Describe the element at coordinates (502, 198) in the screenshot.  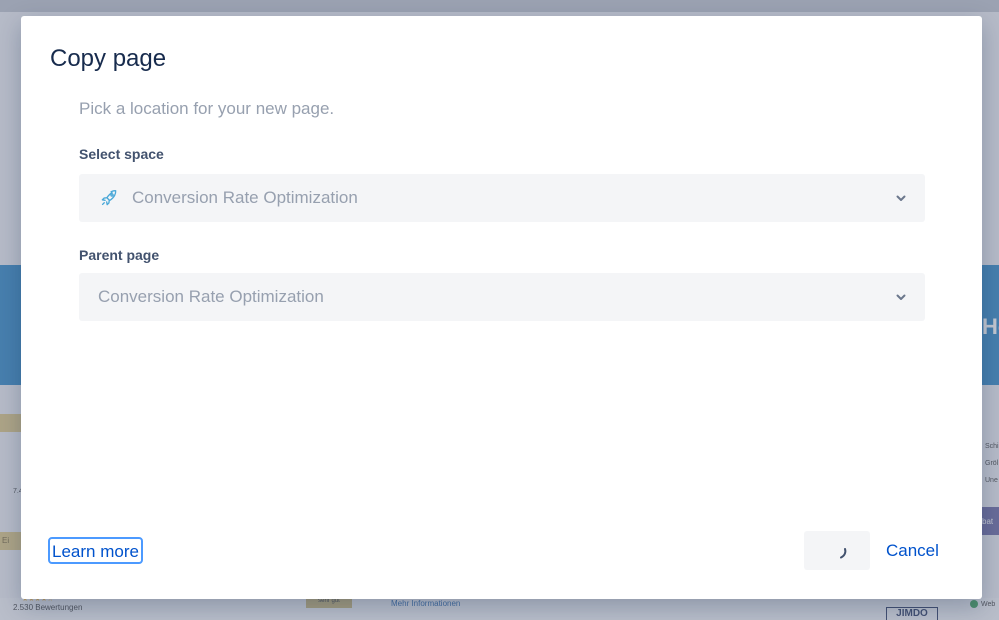
I see `select-space-dropdown: Conversion Rate Optimization` at that location.